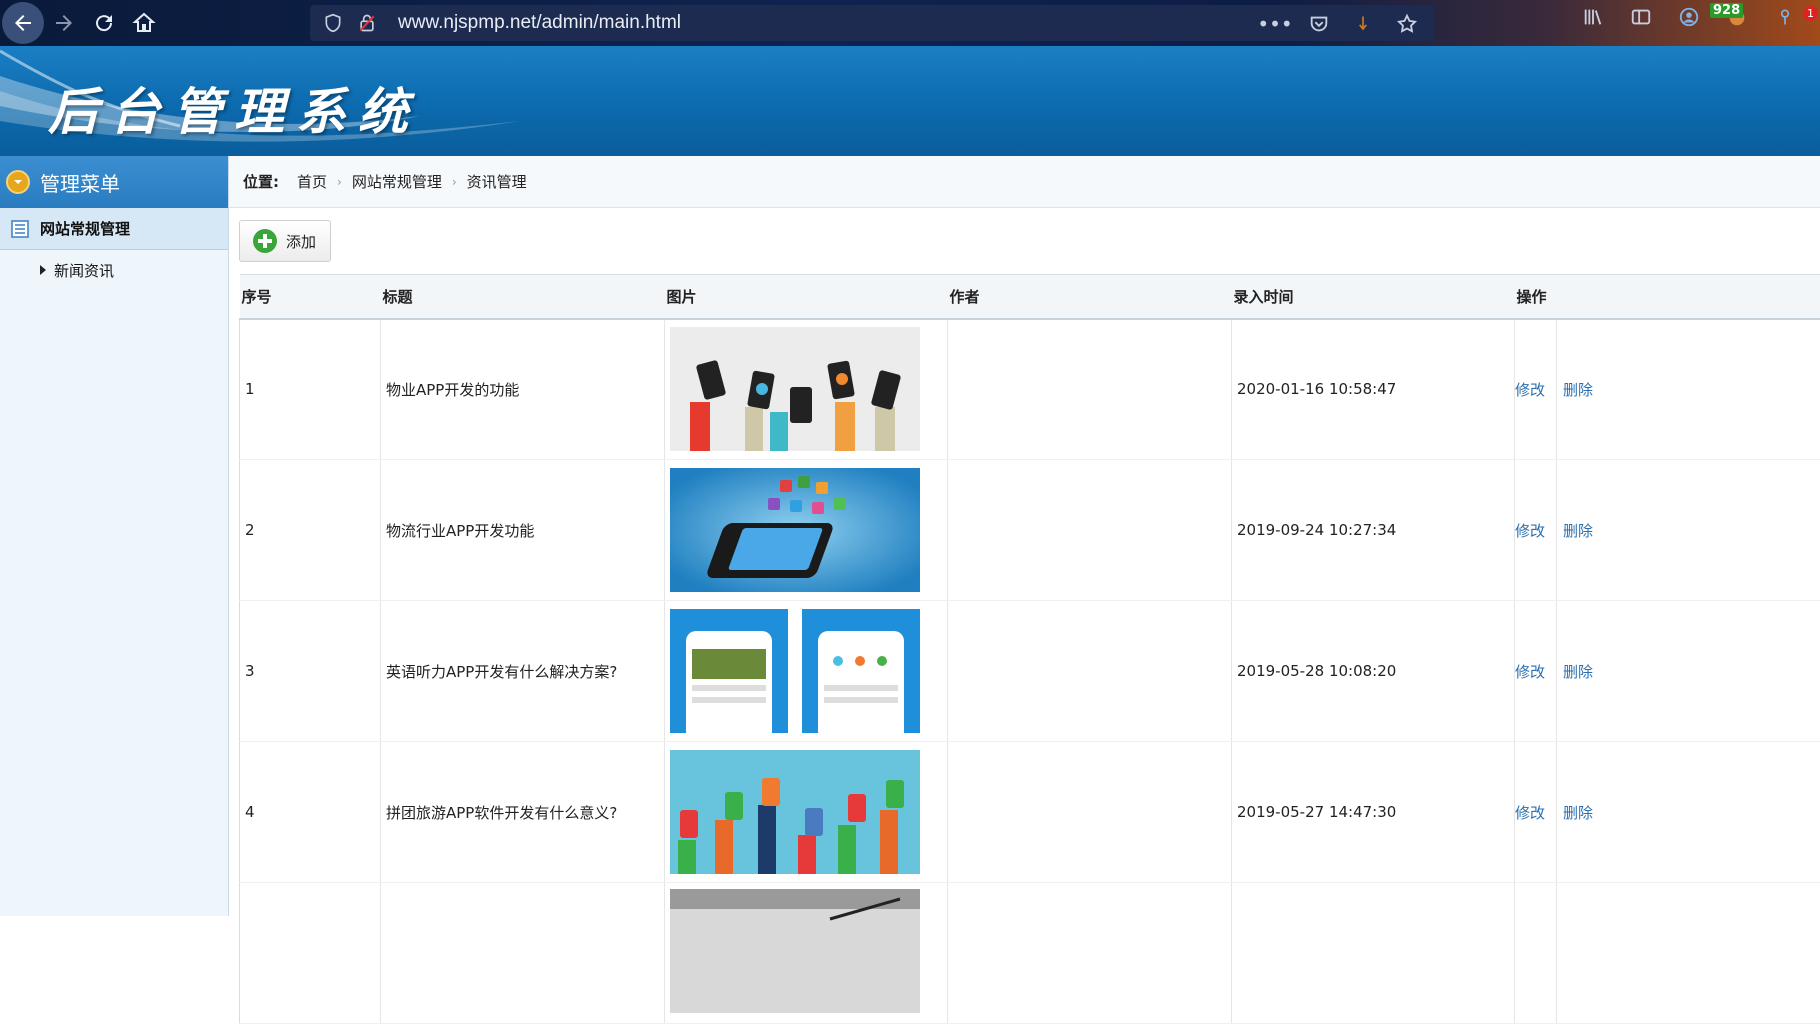 This screenshot has width=1820, height=1024. I want to click on forward-icon, so click(64, 23).